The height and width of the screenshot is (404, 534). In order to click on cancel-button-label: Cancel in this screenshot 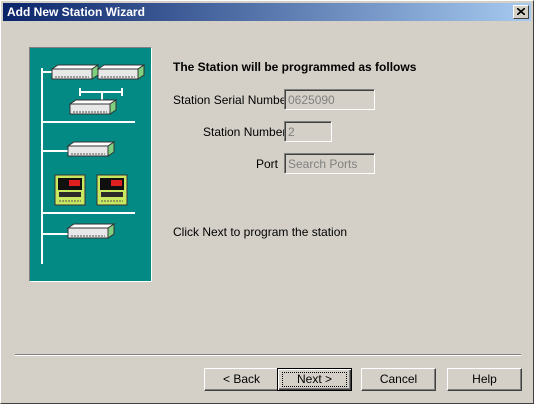, I will do `click(398, 379)`.